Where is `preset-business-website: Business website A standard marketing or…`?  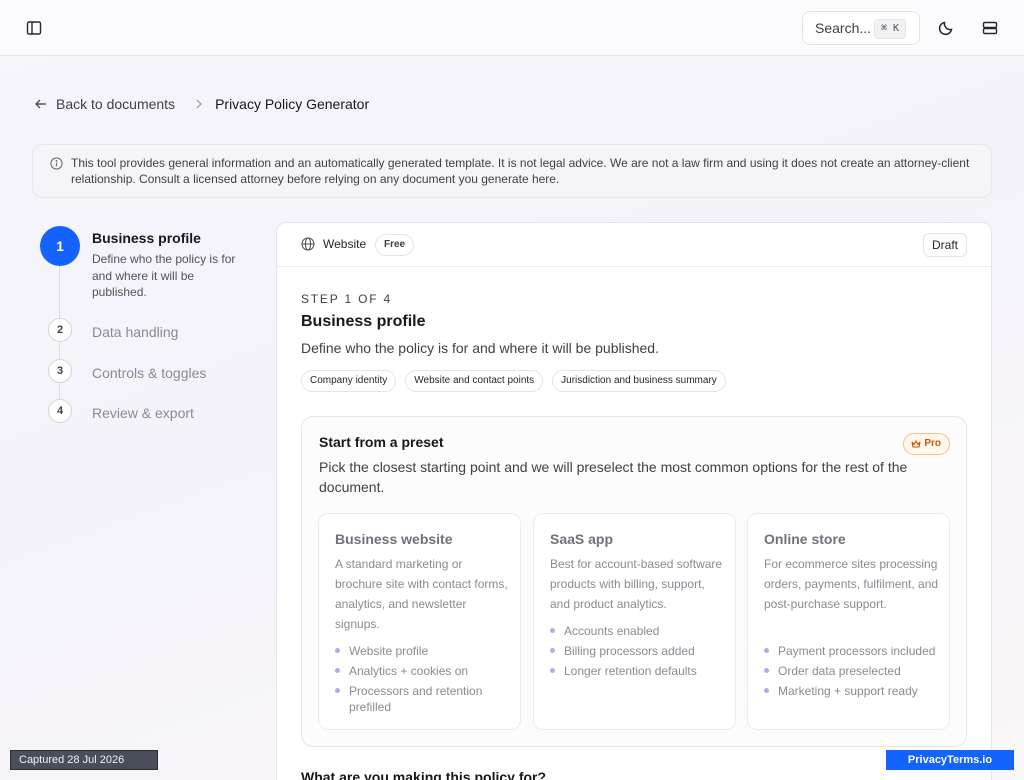 preset-business-website: Business website A standard marketing or… is located at coordinates (419, 621).